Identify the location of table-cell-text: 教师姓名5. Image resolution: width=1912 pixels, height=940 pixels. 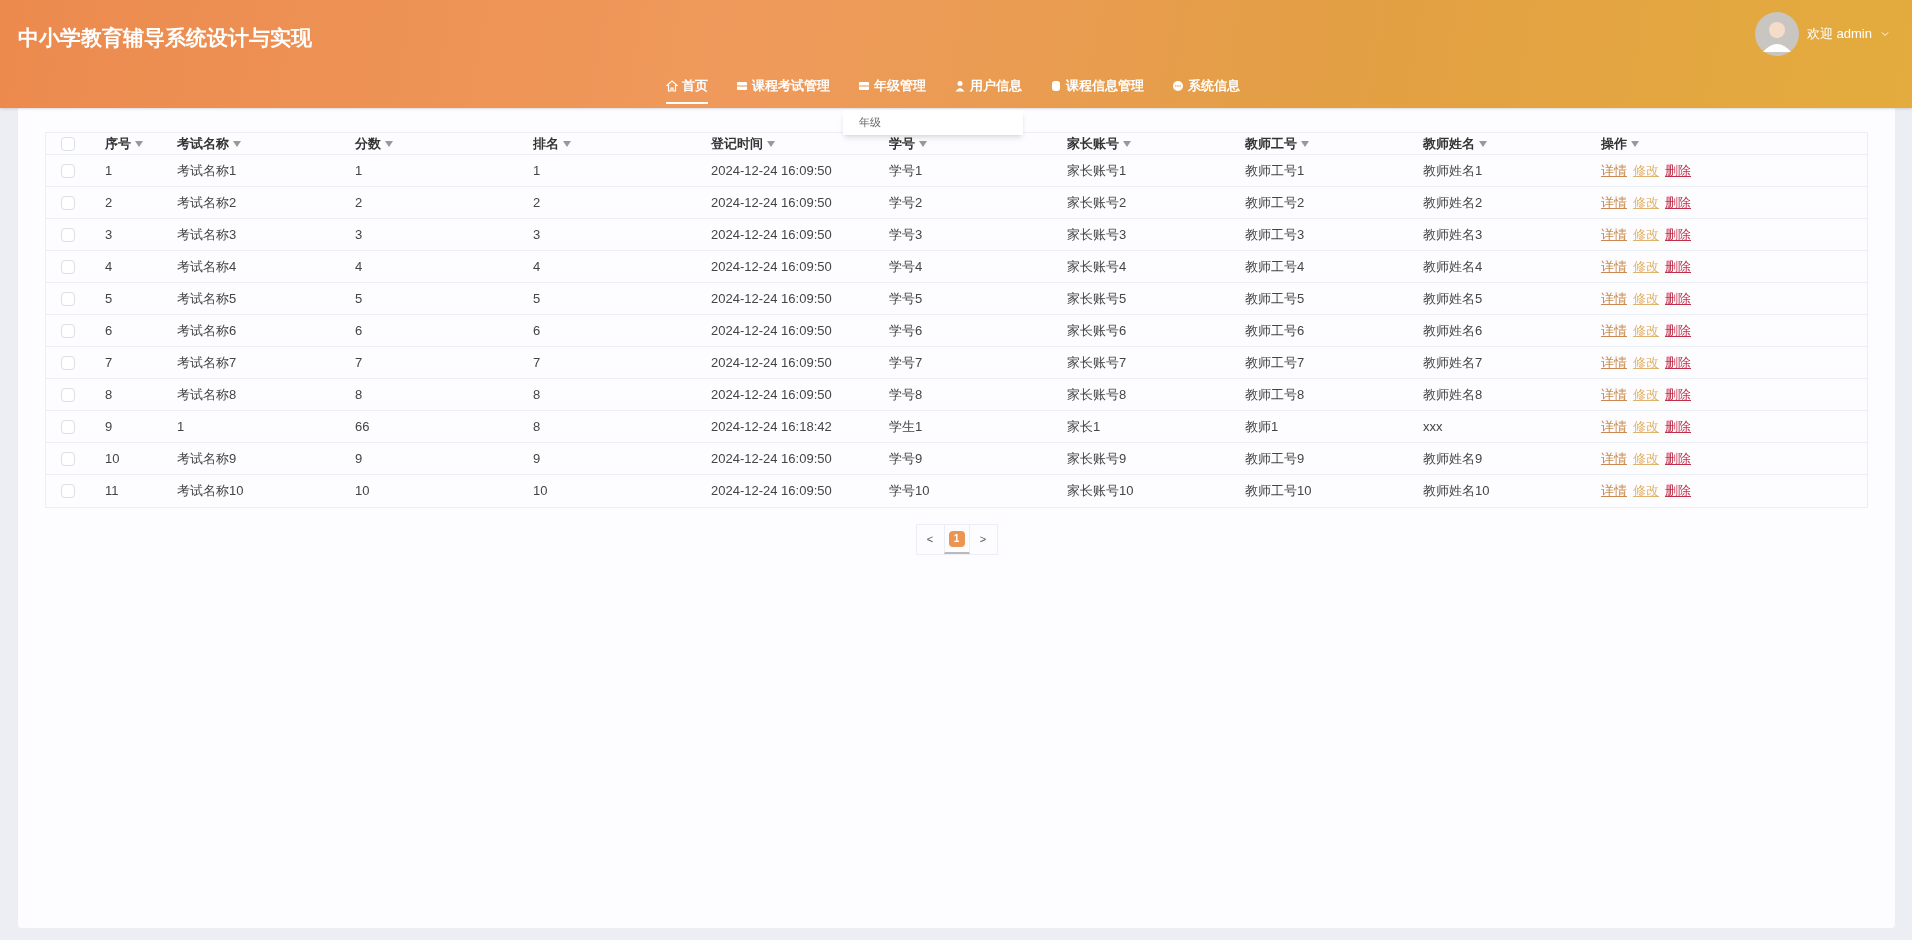
(1453, 298).